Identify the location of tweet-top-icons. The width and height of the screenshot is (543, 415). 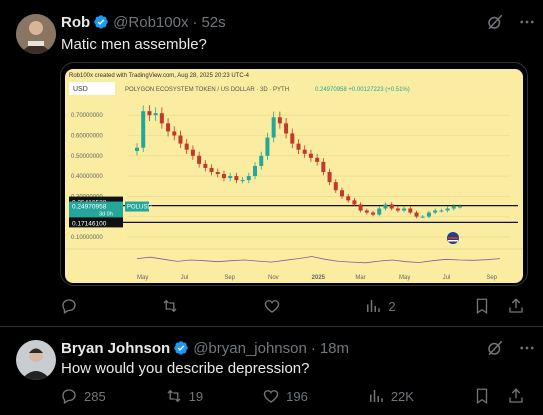
(511, 348).